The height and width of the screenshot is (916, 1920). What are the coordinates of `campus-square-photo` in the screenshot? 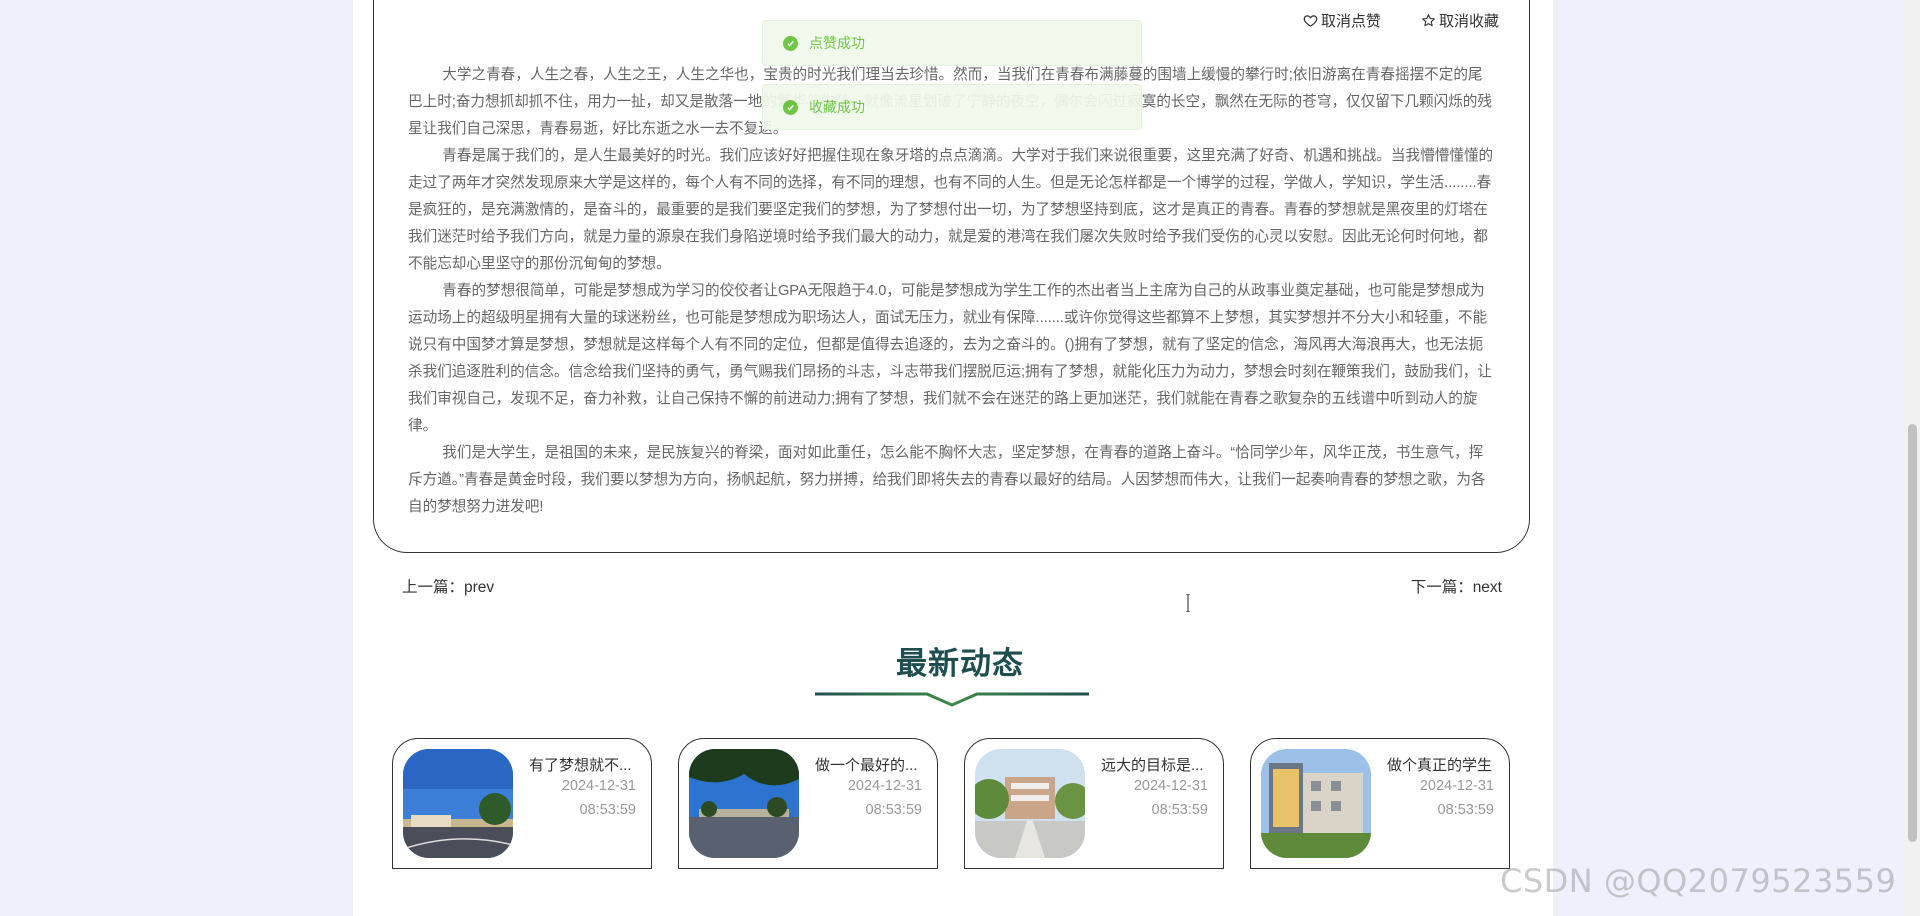 It's located at (744, 803).